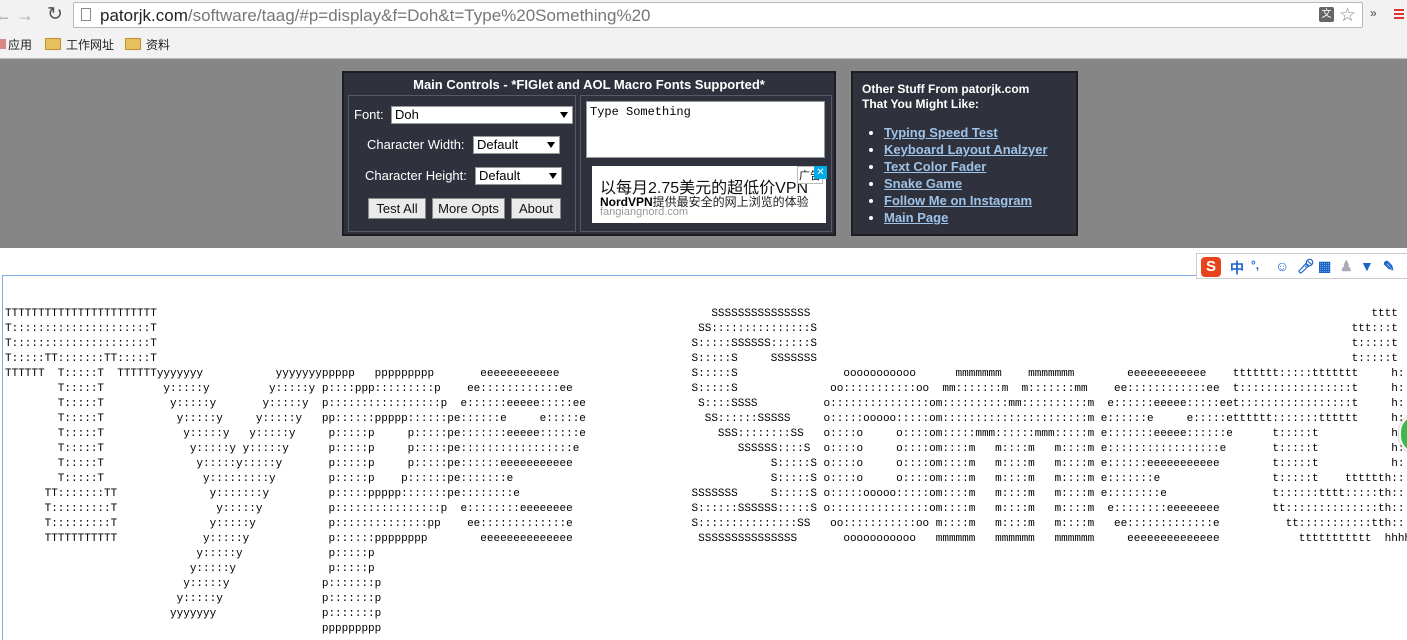  I want to click on link-instagram: Follow Me on Instagram, so click(958, 200).